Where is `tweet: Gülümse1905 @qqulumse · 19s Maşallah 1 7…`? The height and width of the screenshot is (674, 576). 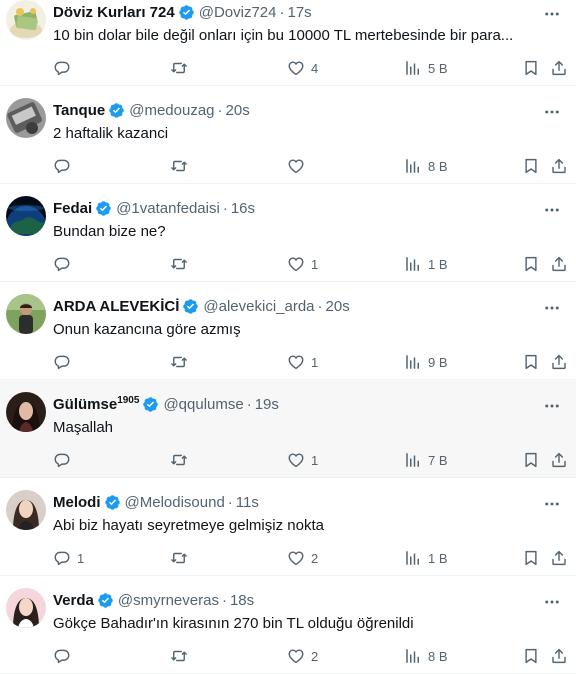
tweet: Gülümse1905 @qqulumse · 19s Maşallah 1 7… is located at coordinates (288, 429).